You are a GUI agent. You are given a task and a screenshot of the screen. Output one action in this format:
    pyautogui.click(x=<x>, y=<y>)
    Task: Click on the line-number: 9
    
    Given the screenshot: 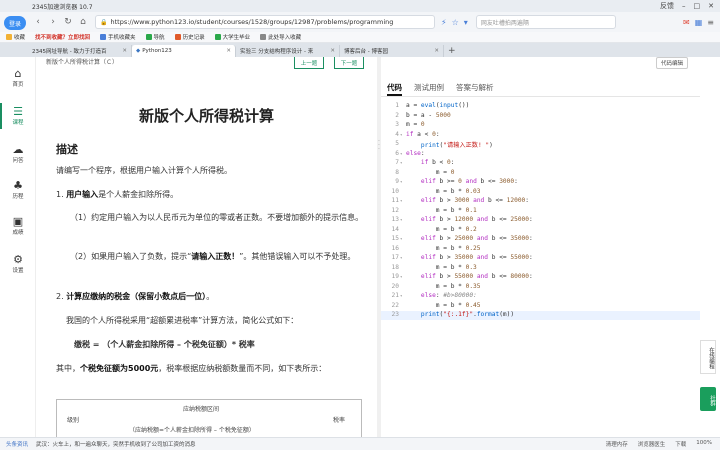 What is the action you would take?
    pyautogui.click(x=397, y=181)
    